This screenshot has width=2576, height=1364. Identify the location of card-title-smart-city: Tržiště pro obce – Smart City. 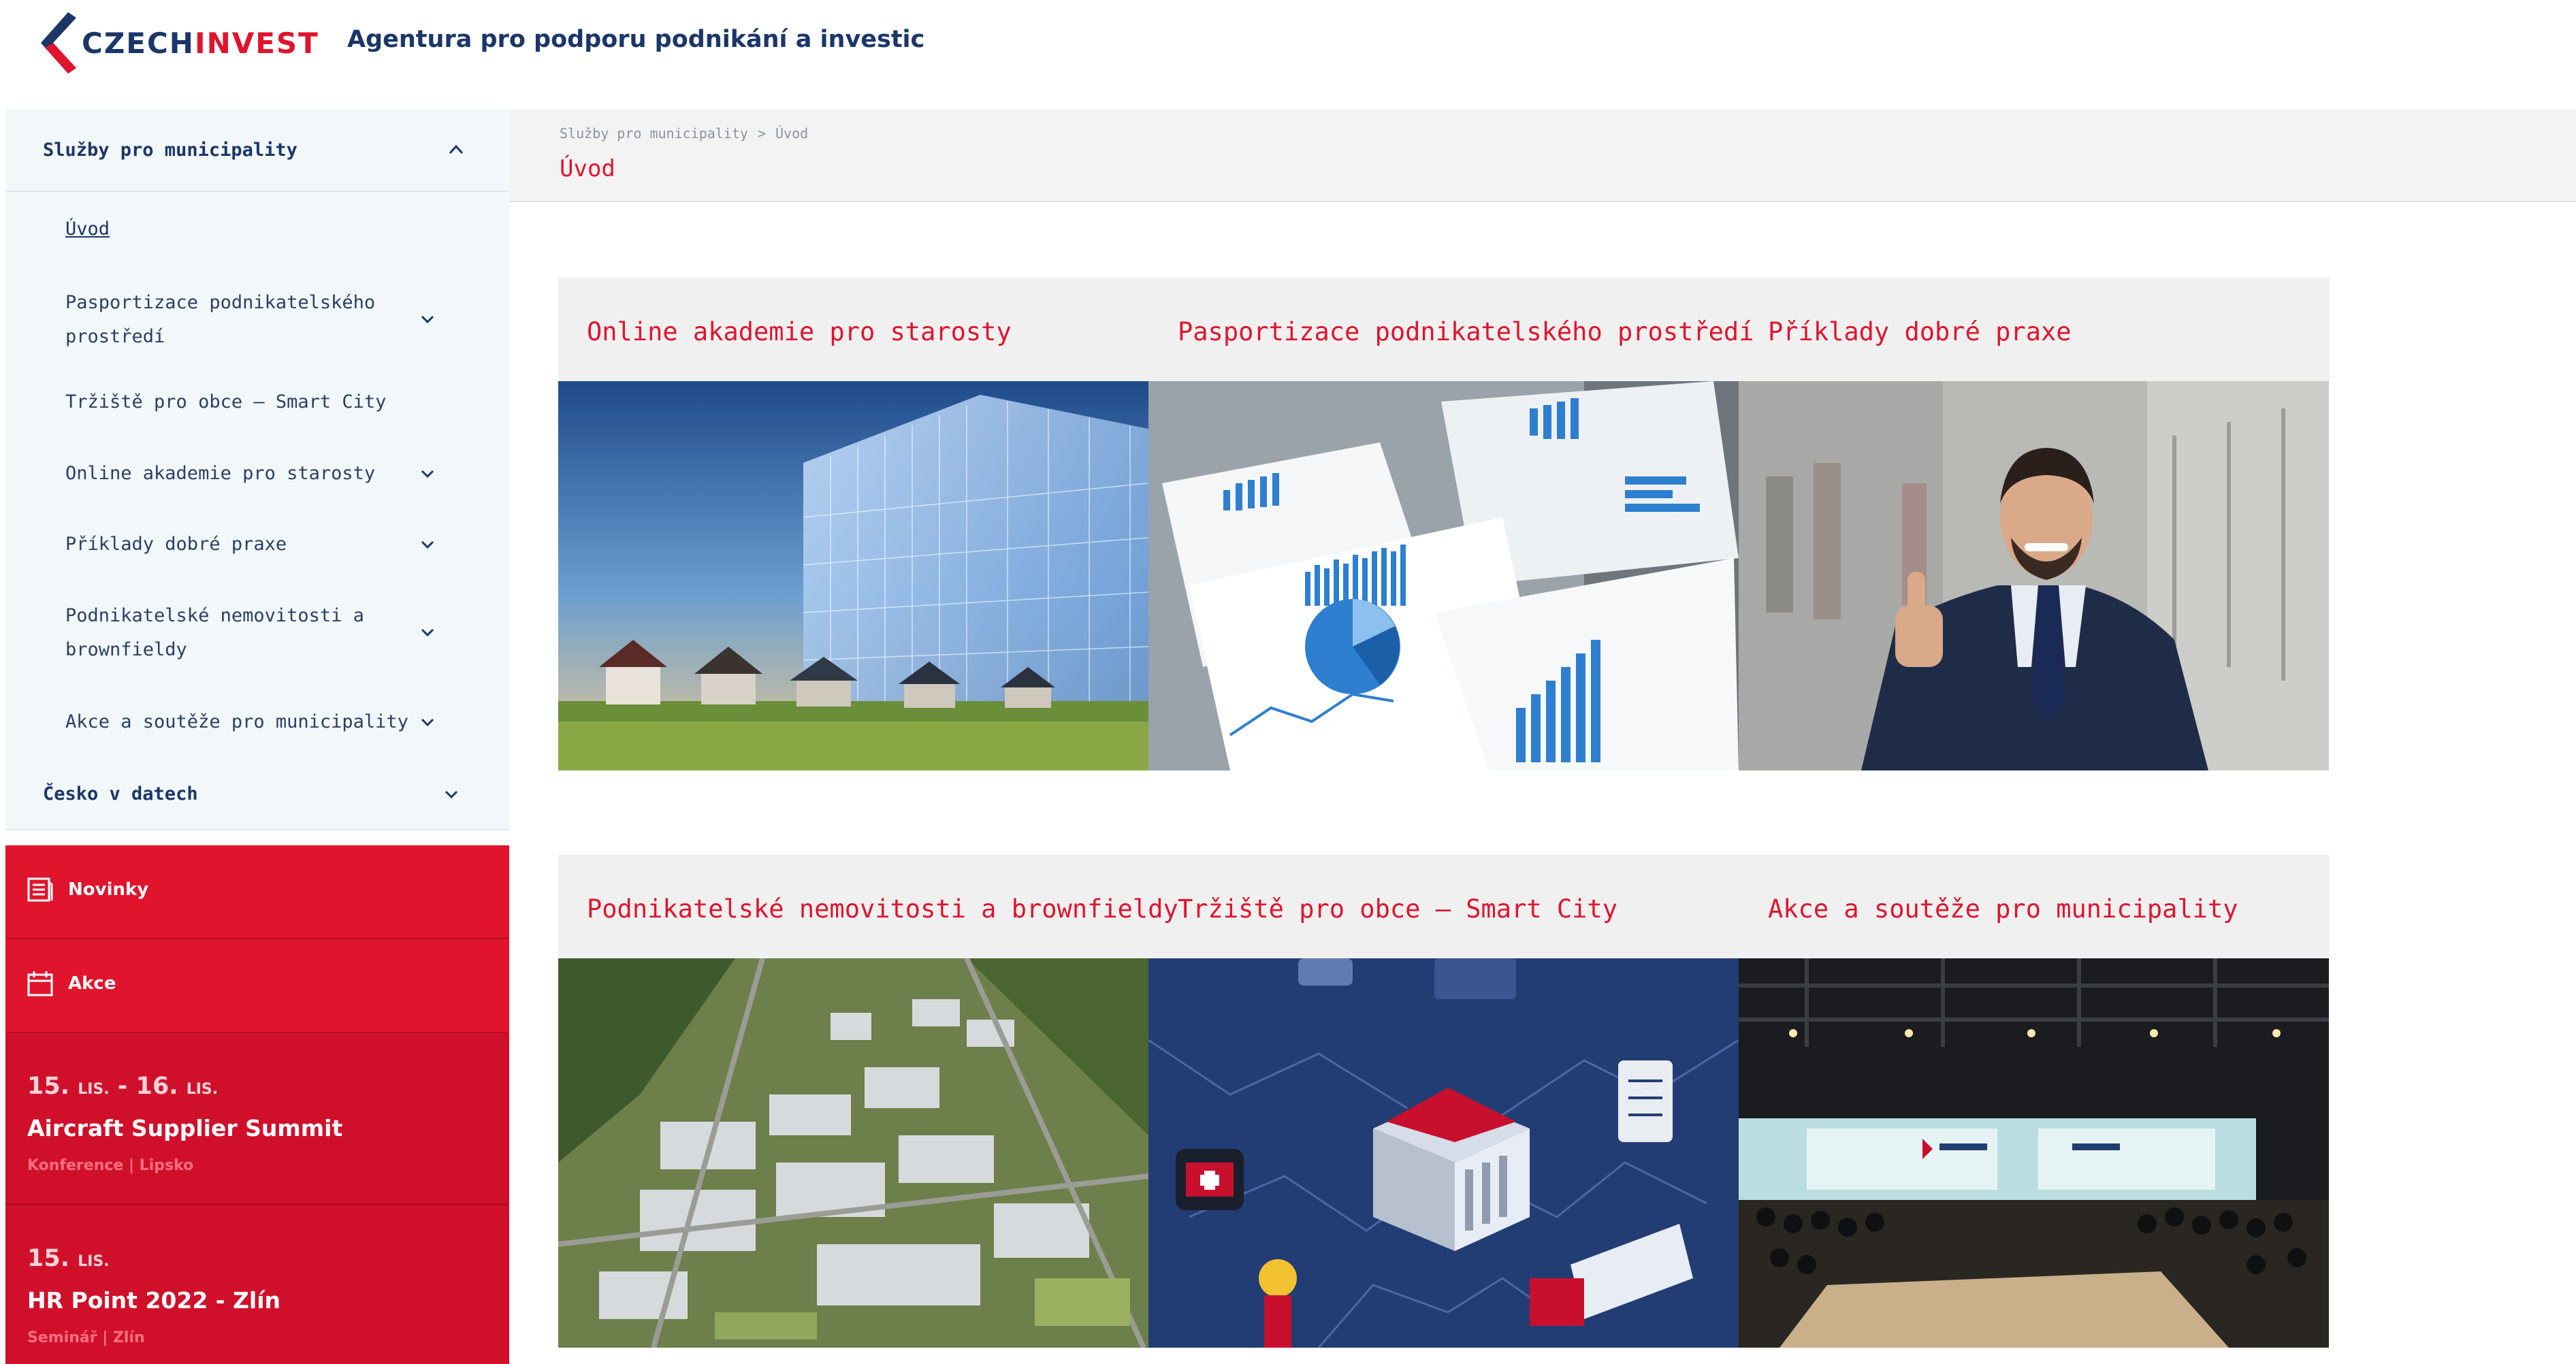
(1398, 909).